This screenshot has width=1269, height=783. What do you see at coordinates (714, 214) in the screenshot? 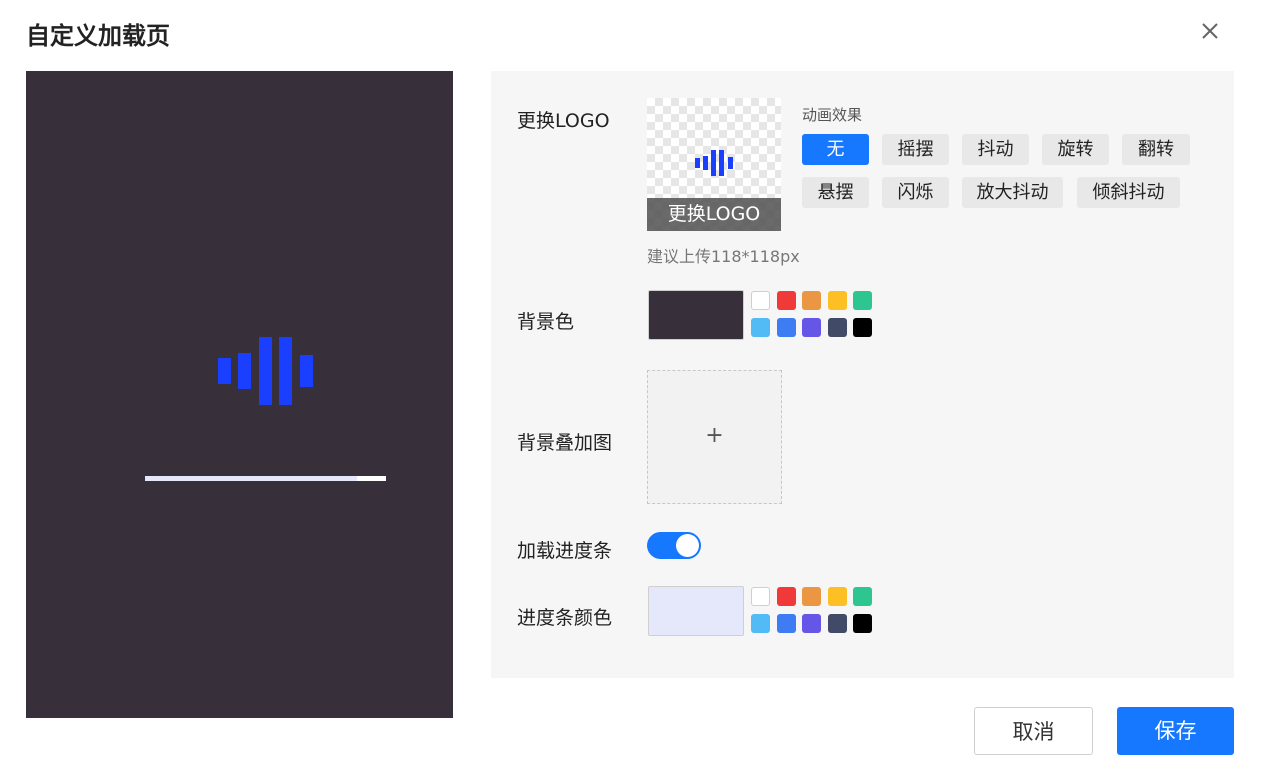
I see `change-logo-button: 更换LOGO` at bounding box center [714, 214].